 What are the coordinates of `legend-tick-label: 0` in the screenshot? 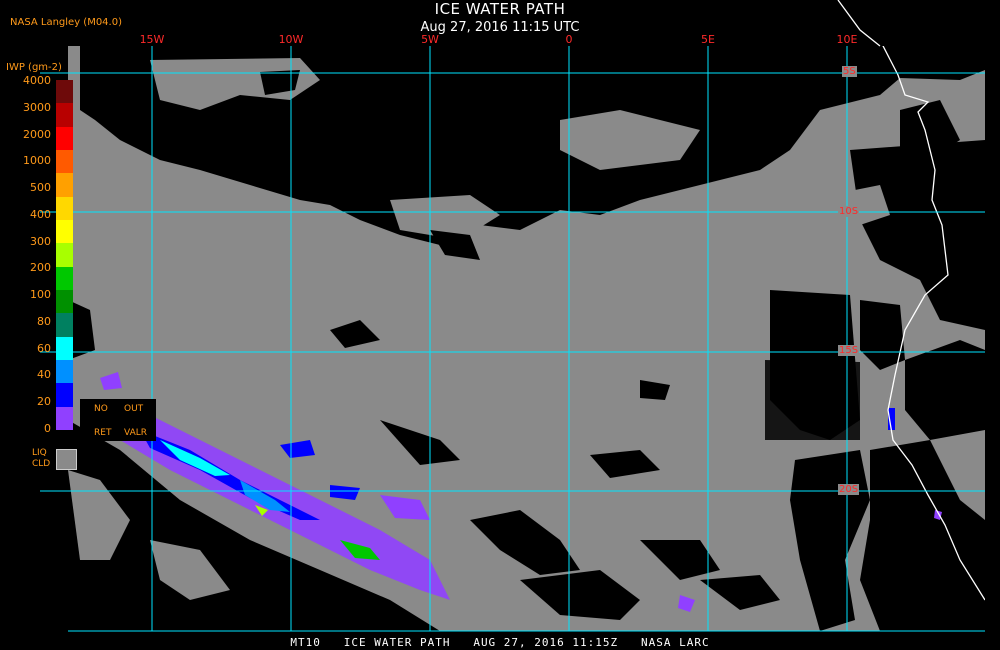 It's located at (47, 428).